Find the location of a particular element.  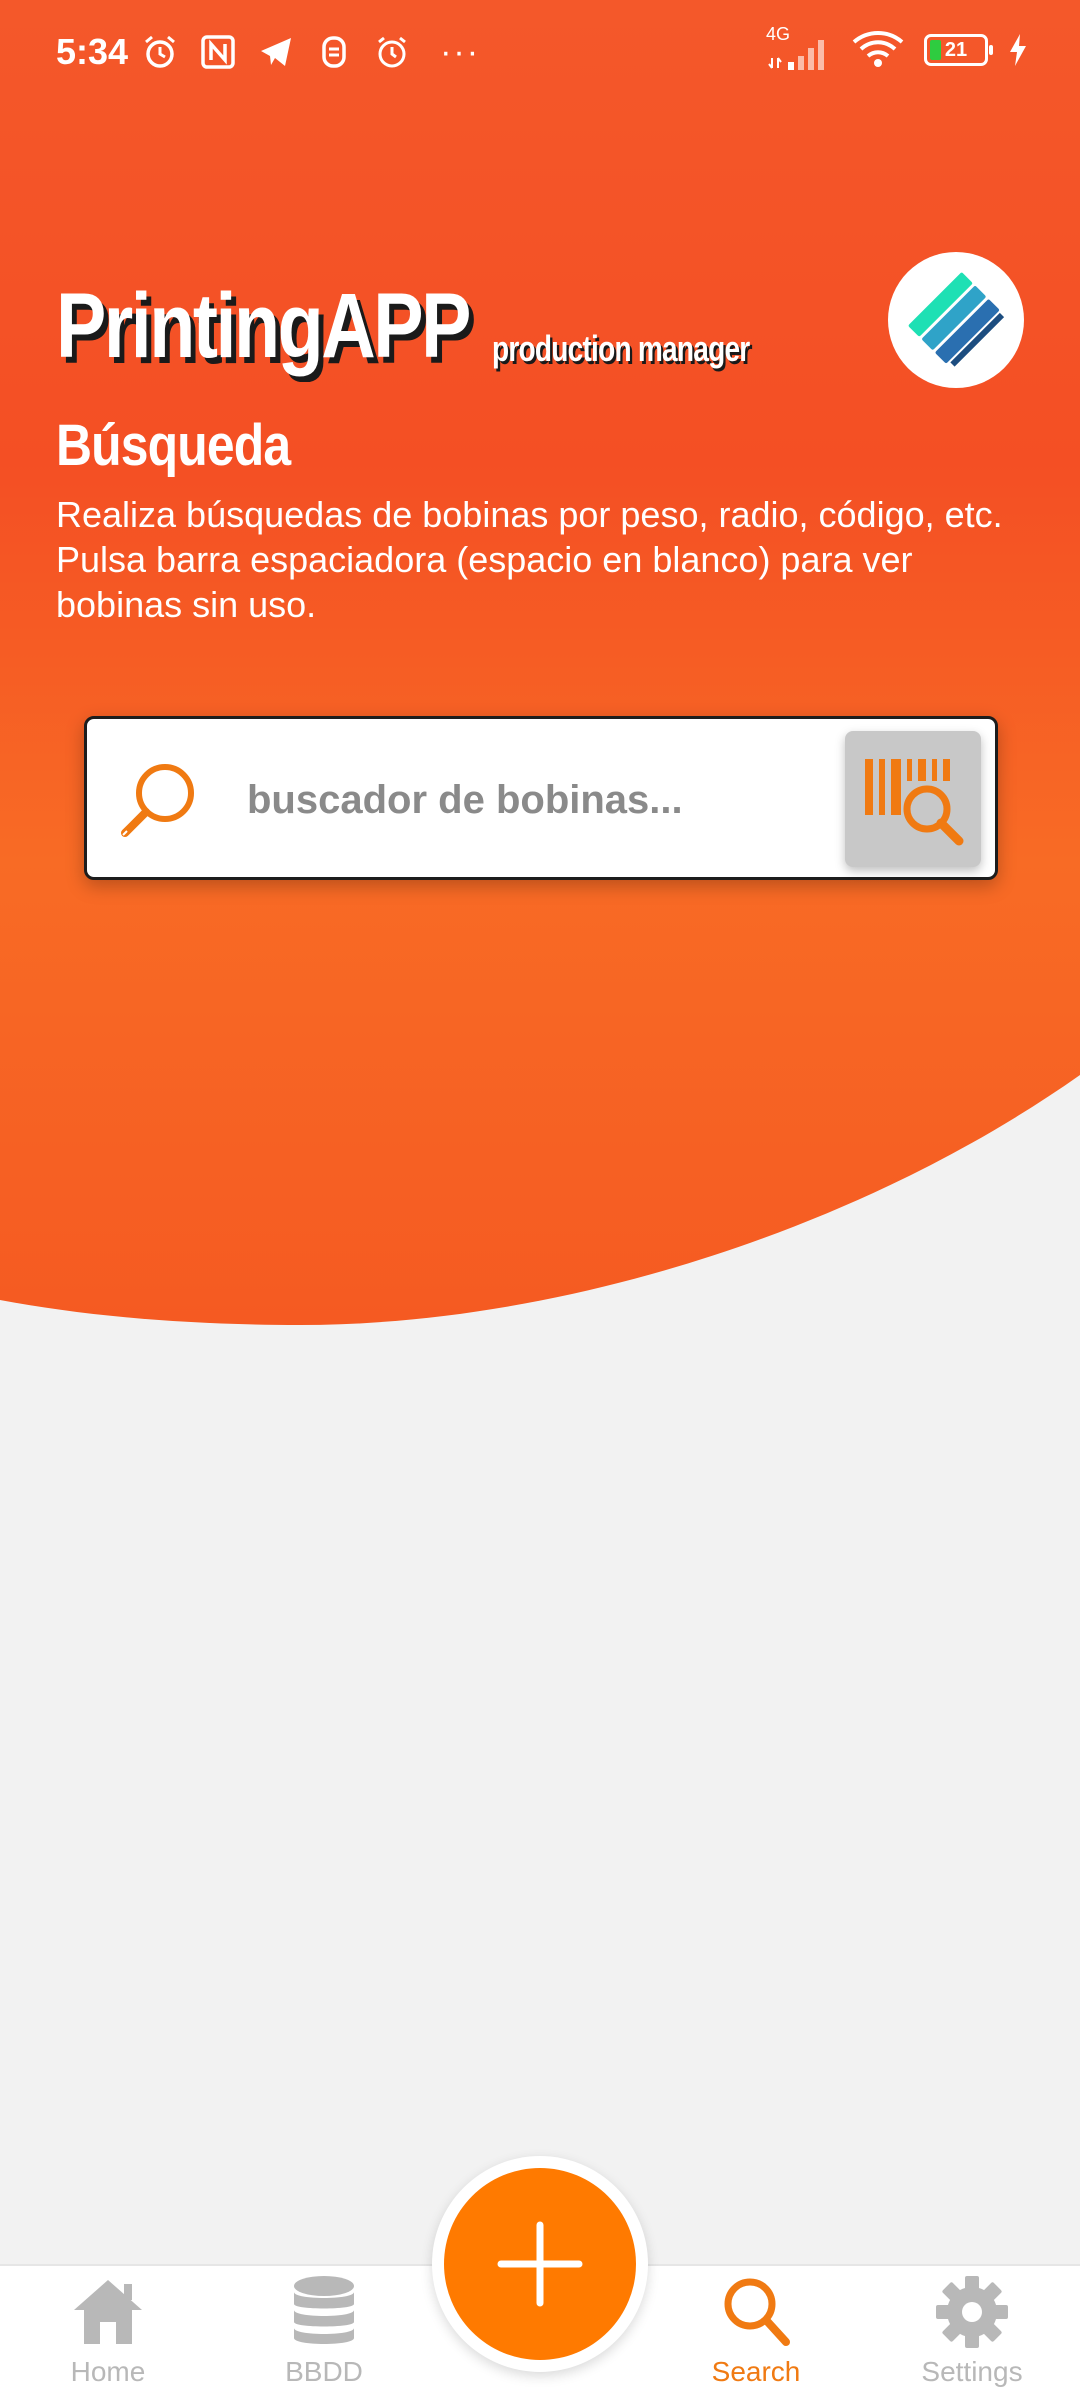

stacked-layers-icon is located at coordinates (956, 319).